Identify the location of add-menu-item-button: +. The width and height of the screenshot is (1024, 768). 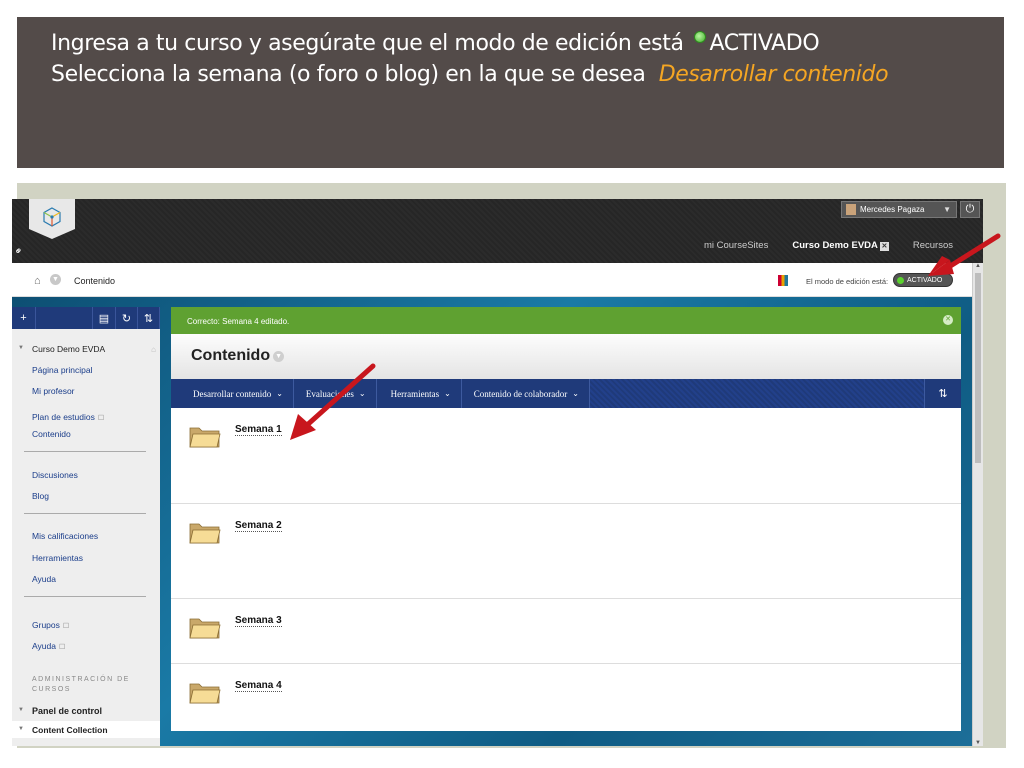
(24, 318).